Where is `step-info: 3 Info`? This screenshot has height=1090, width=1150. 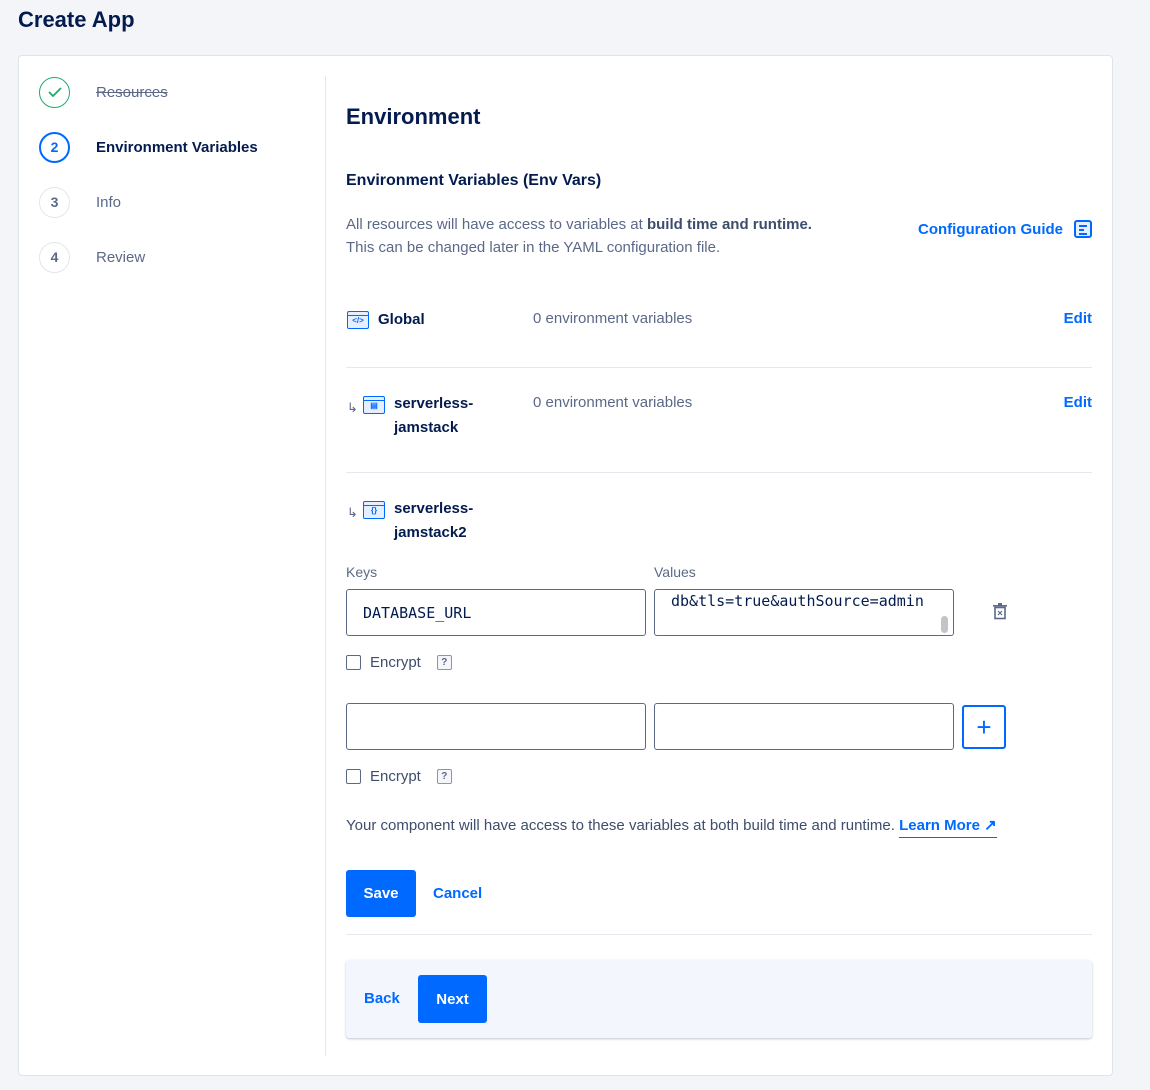 step-info: 3 Info is located at coordinates (80, 202).